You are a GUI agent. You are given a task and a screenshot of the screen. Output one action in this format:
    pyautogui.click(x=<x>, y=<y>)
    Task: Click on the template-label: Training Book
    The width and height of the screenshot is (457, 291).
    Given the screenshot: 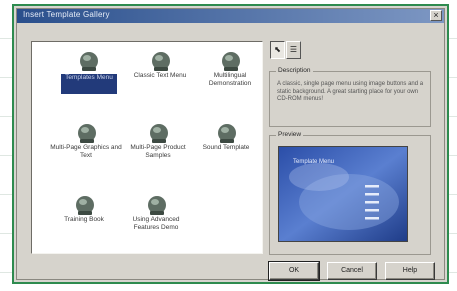 What is the action you would take?
    pyautogui.click(x=84, y=219)
    